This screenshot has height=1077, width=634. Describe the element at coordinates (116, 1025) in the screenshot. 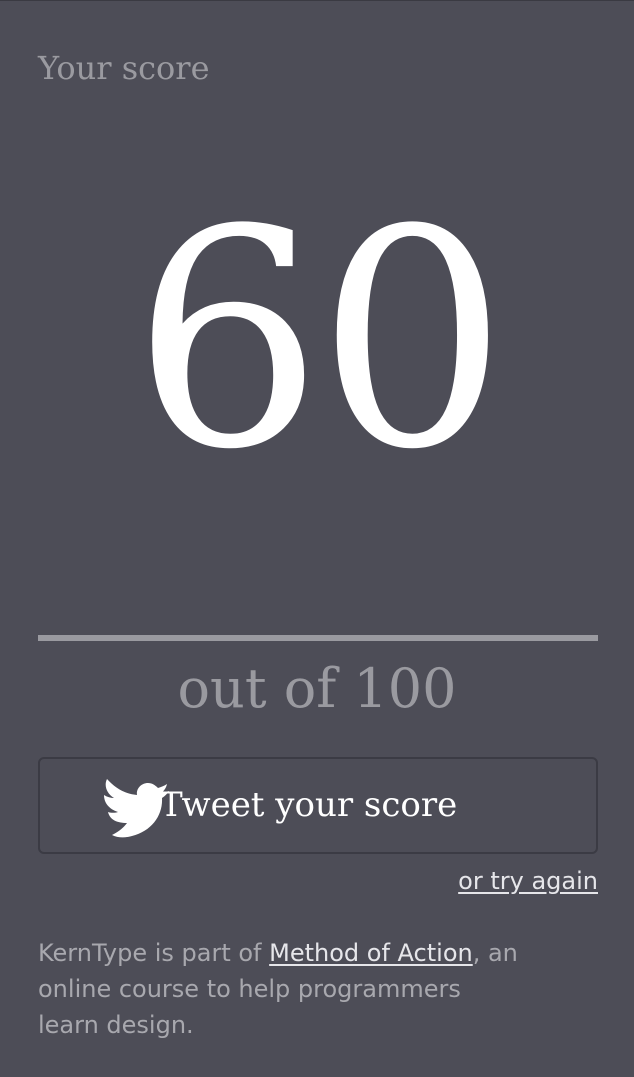

I see `footer-line-3: learn design.` at that location.